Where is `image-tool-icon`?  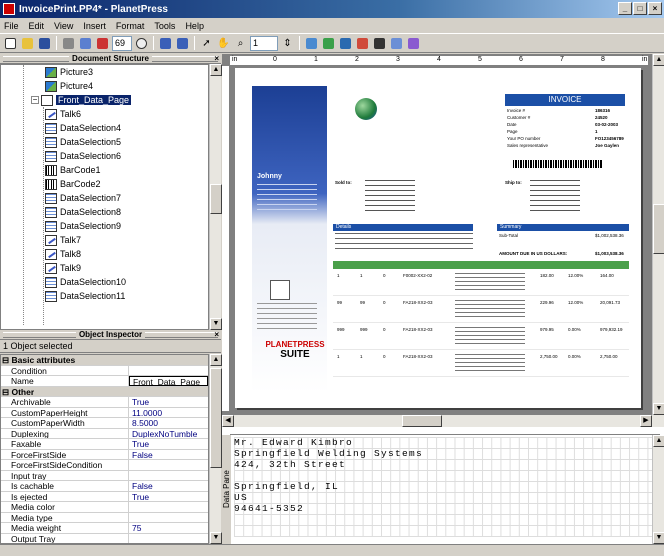 image-tool-icon is located at coordinates (345, 43).